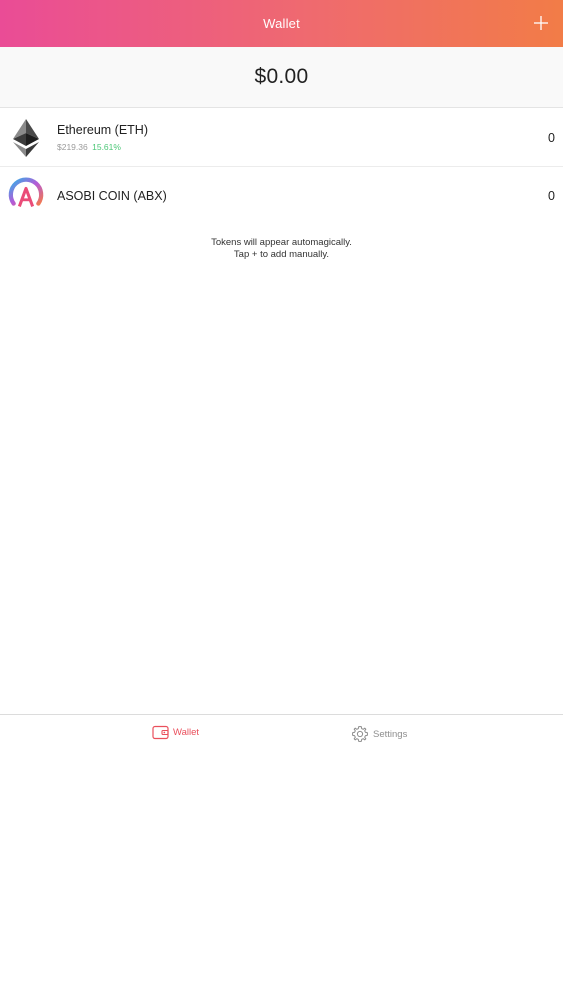 This screenshot has width=563, height=1000. Describe the element at coordinates (360, 734) in the screenshot. I see `gear-icon` at that location.